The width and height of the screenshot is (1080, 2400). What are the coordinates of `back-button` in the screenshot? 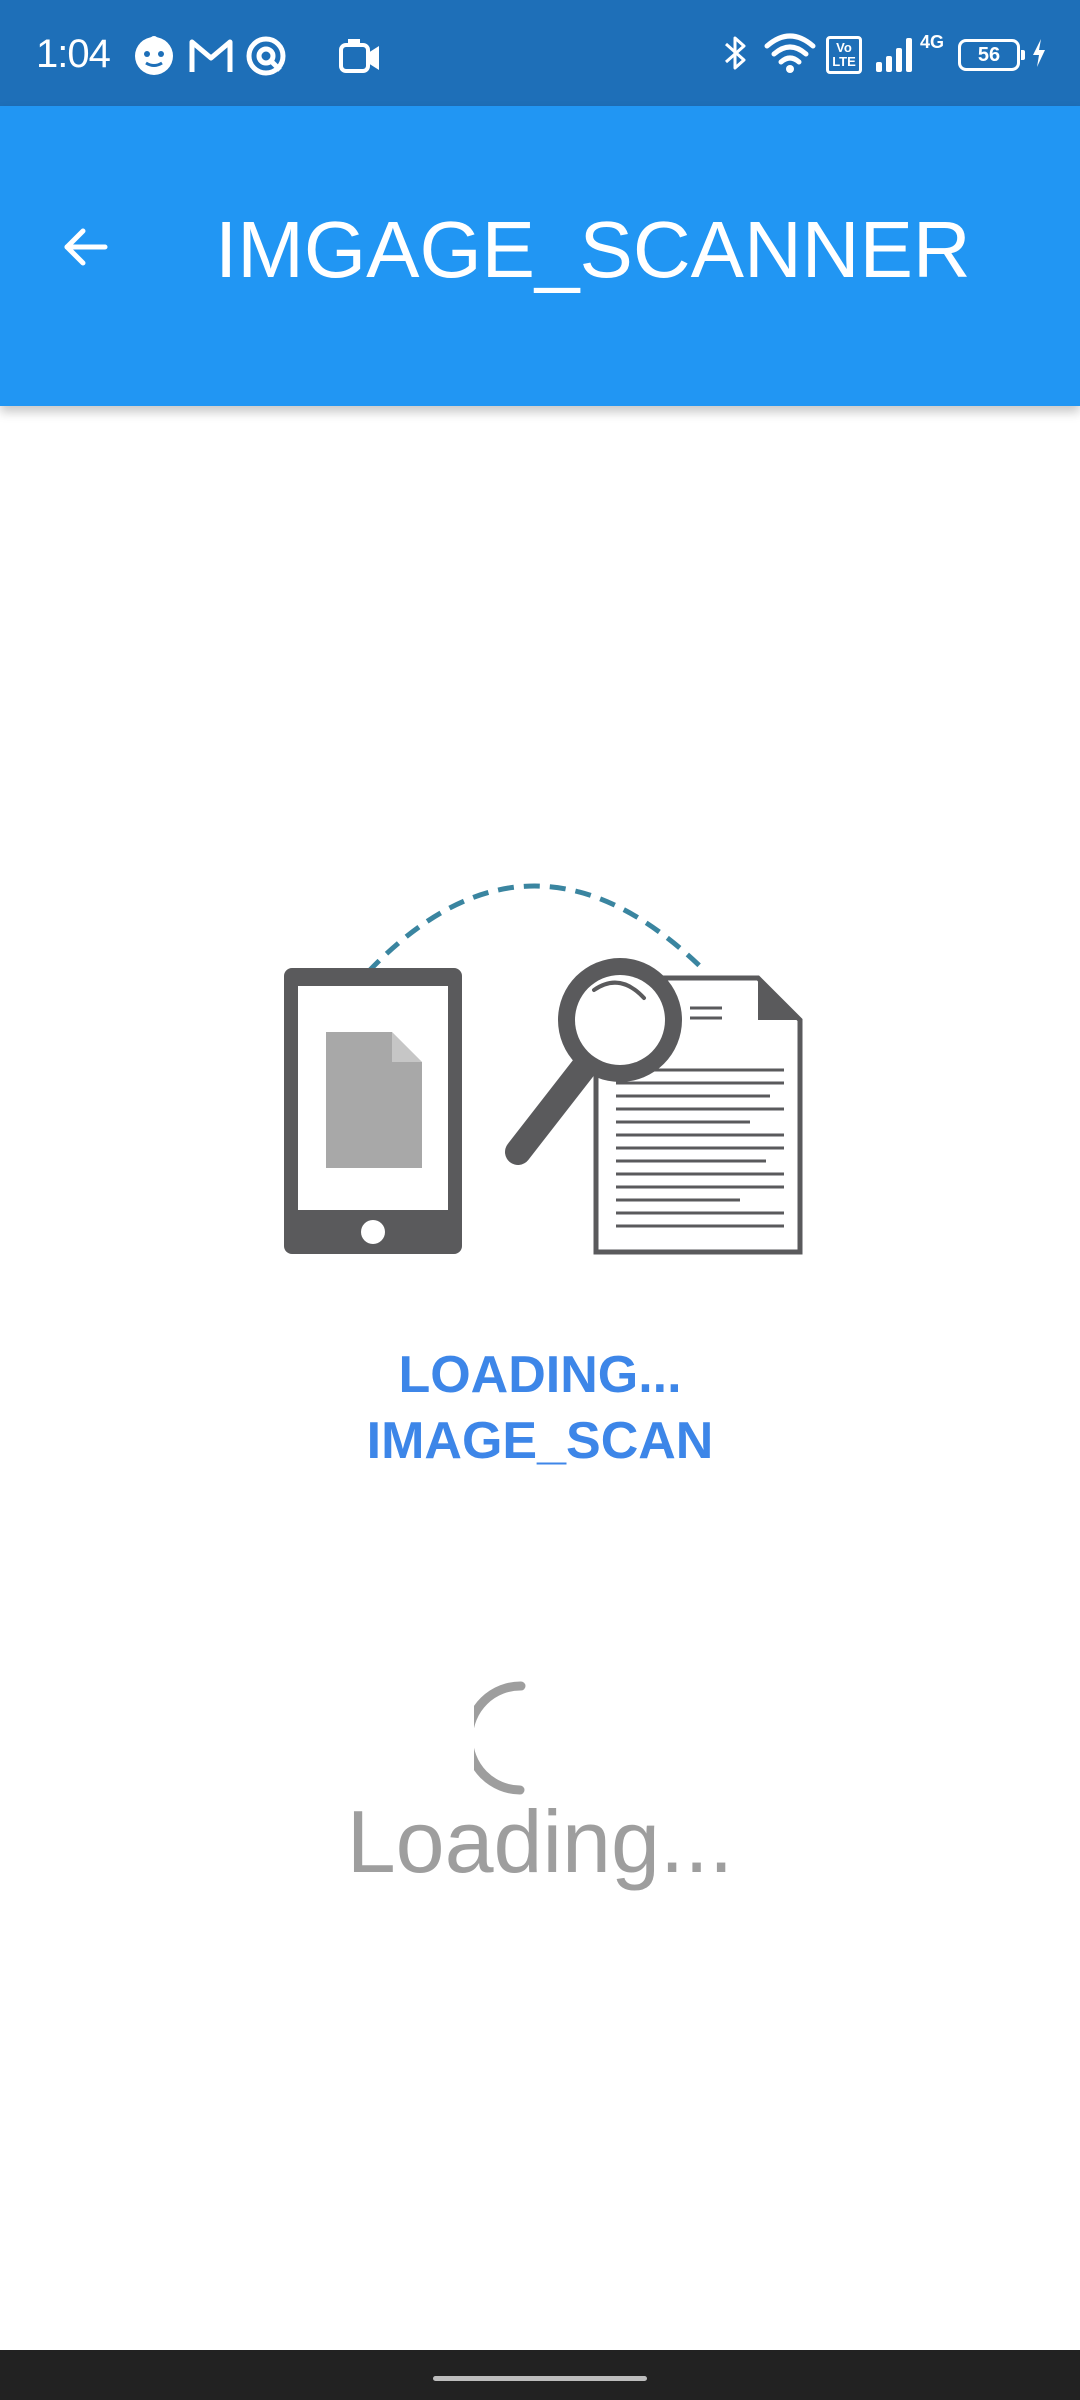 It's located at (85, 247).